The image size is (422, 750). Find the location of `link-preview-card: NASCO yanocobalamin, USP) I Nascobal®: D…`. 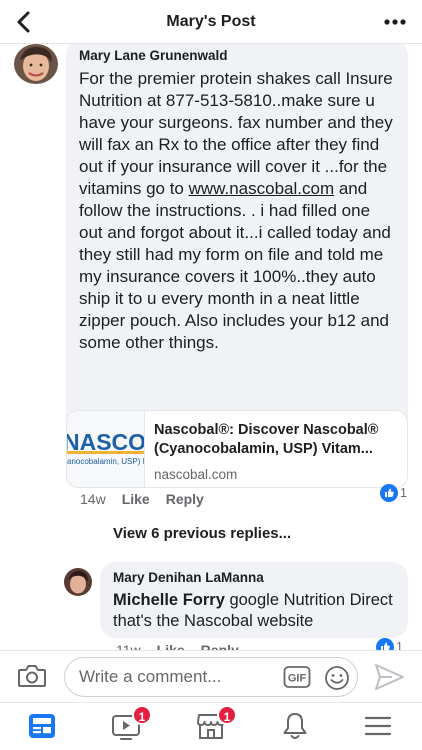

link-preview-card: NASCO yanocobalamin, USP) I Nascobal®: D… is located at coordinates (237, 449).